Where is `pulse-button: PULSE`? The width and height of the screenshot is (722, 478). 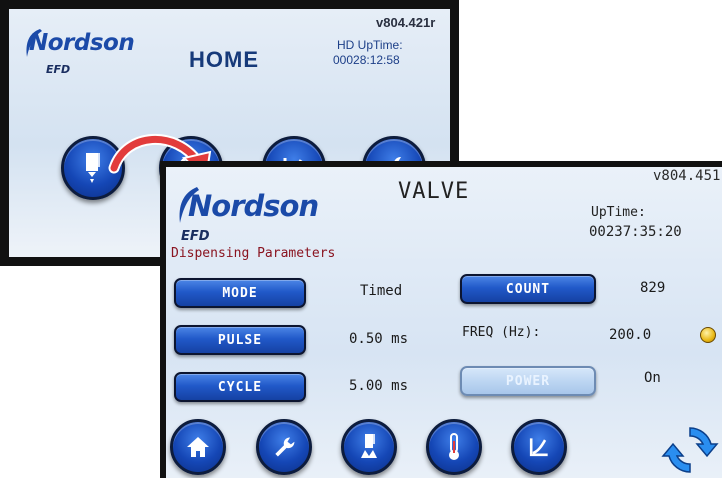 pulse-button: PULSE is located at coordinates (240, 340).